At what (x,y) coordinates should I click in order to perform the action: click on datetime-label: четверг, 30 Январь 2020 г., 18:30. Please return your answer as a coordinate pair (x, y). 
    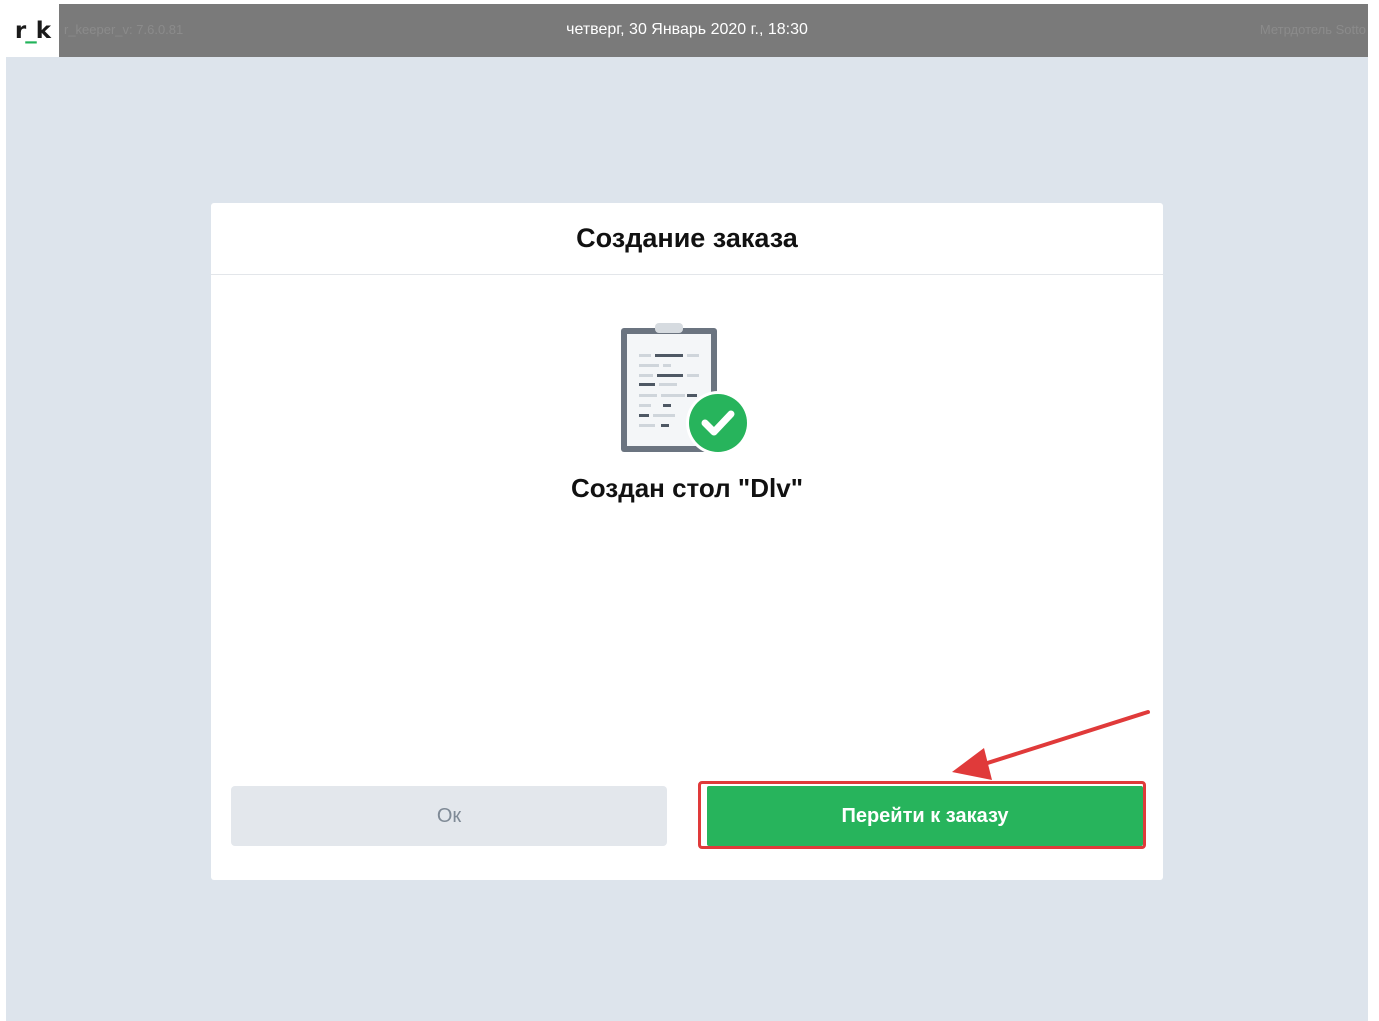
    Looking at the image, I should click on (687, 29).